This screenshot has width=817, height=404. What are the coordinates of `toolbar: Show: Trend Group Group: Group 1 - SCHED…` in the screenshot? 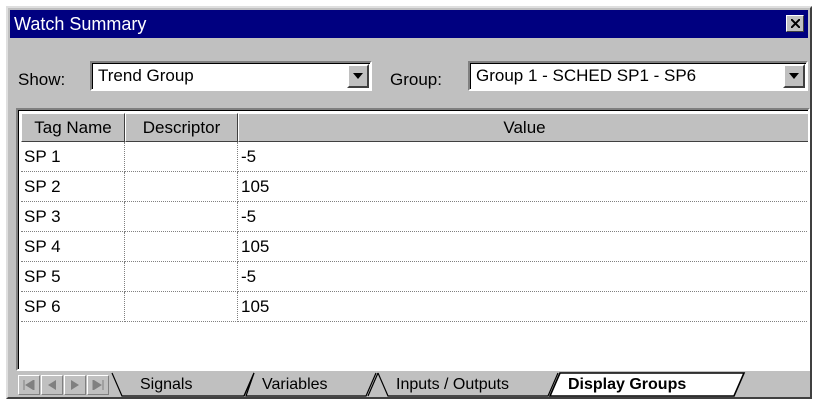 It's located at (409, 69).